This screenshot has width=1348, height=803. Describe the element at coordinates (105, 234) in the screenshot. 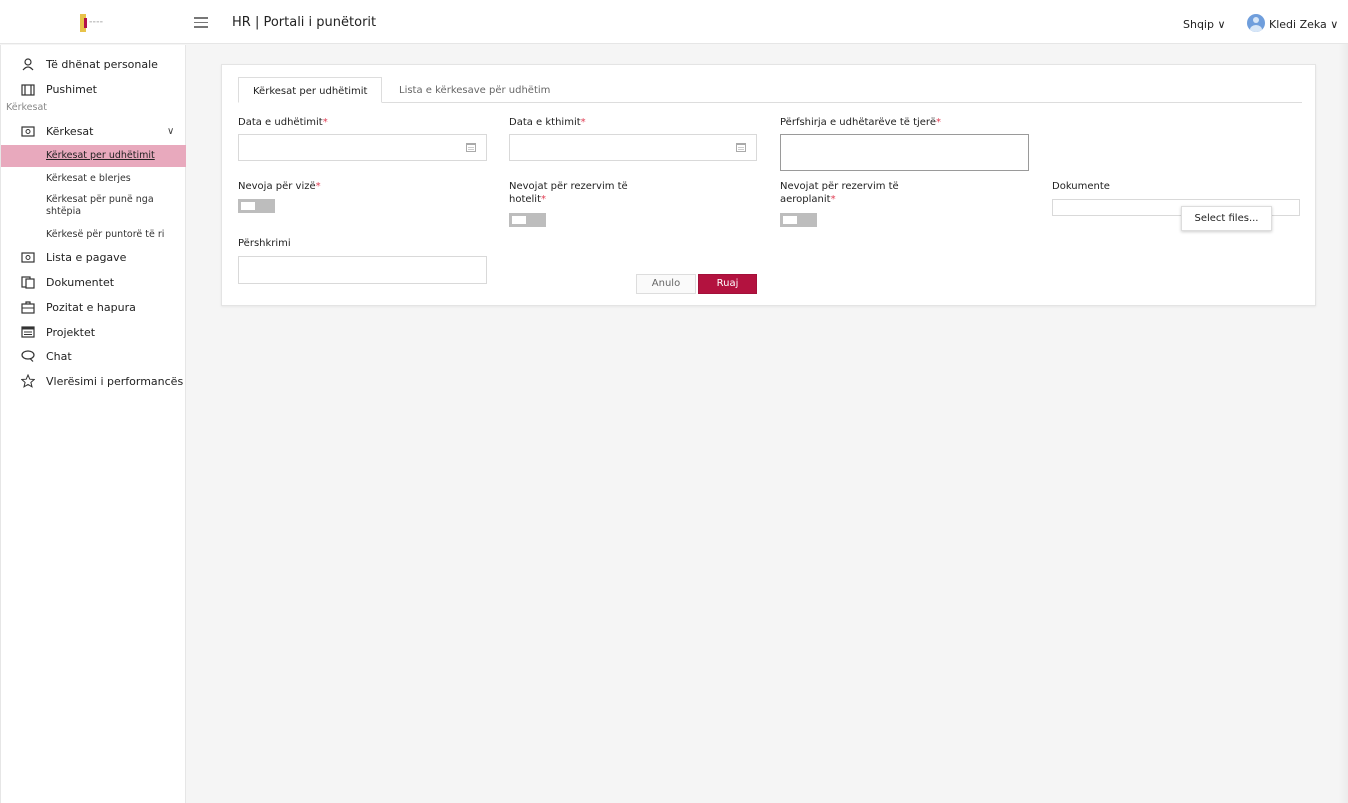

I see `sidebar-subitem-label: Kërkesë për puntorë të ri` at that location.